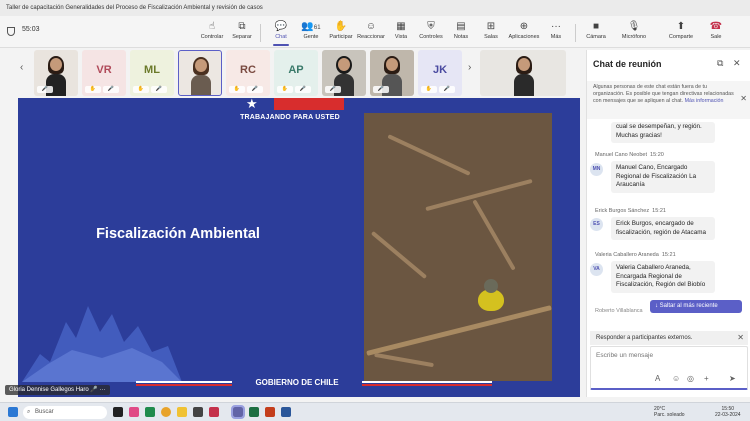 The width and height of the screenshot is (750, 421). Describe the element at coordinates (596, 224) in the screenshot. I see `avatar: ES` at that location.